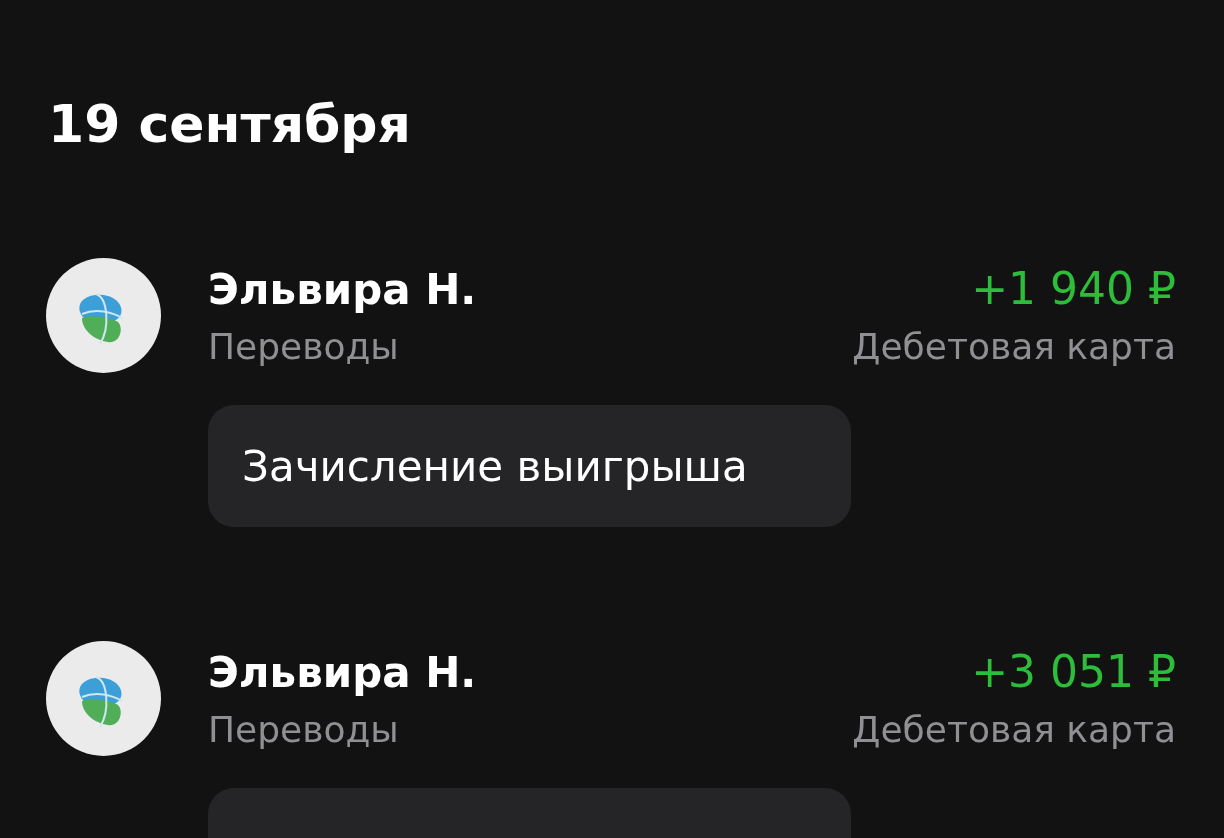 Image resolution: width=1224 pixels, height=838 pixels. I want to click on comment-text: Зачисление выигрыша, so click(495, 466).